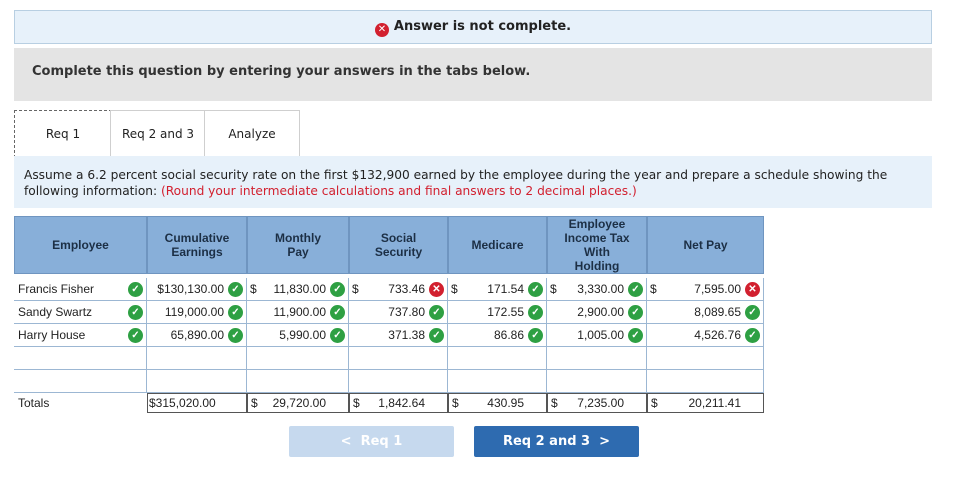  I want to click on table-input-tax: 2,900.00 ✓, so click(597, 312).